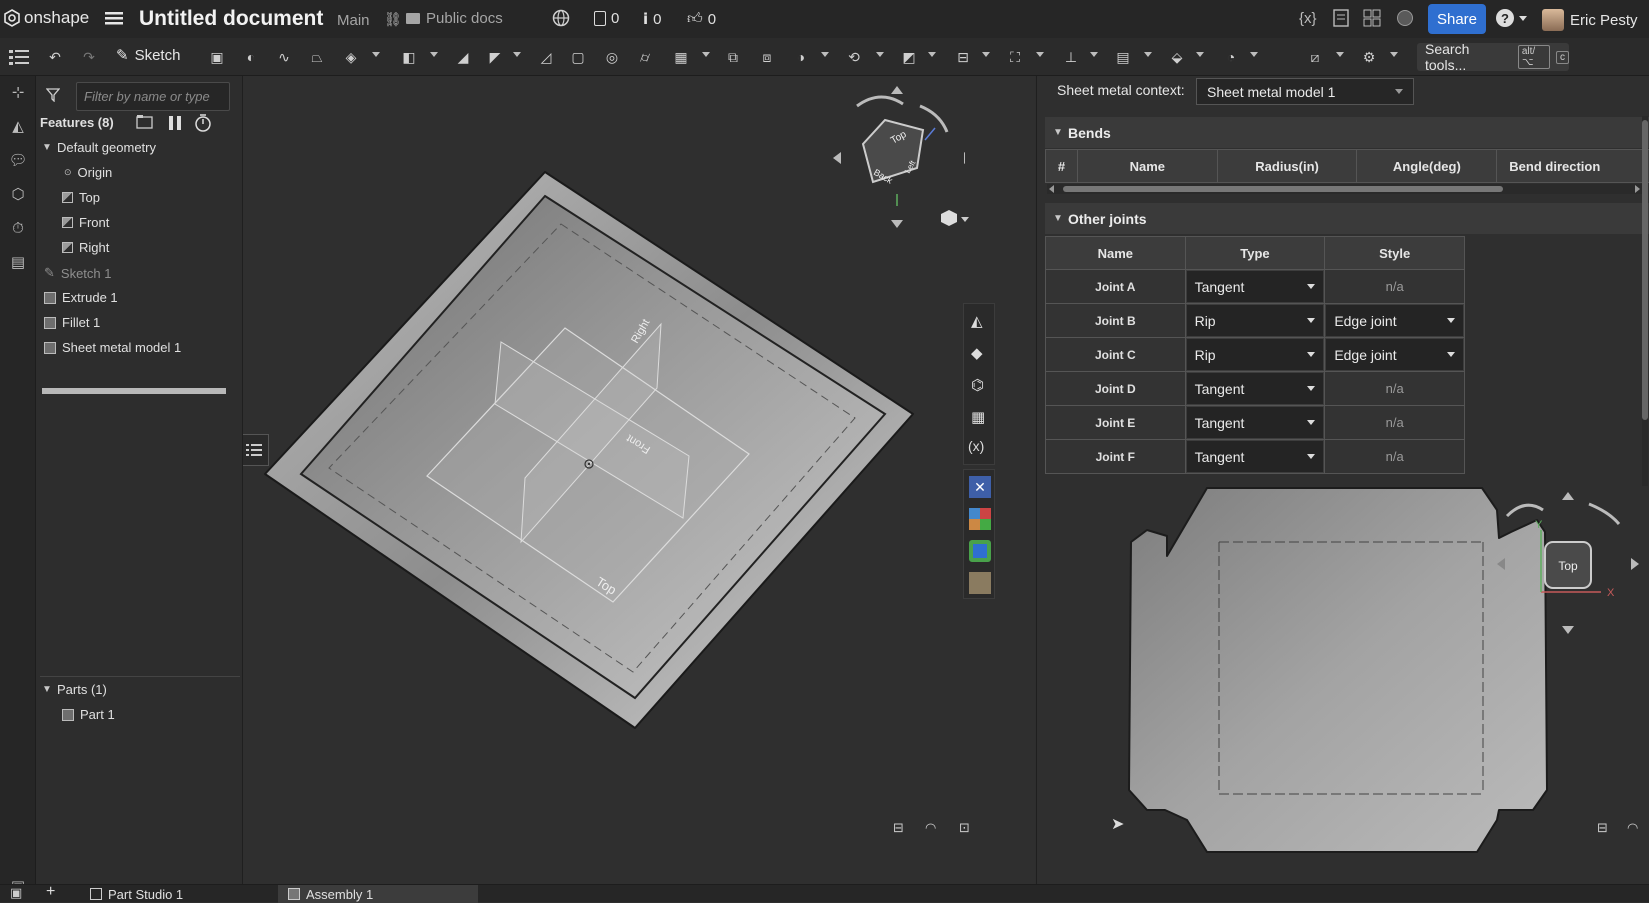 The width and height of the screenshot is (1649, 903). What do you see at coordinates (145, 124) in the screenshot?
I see `add-folder-icon` at bounding box center [145, 124].